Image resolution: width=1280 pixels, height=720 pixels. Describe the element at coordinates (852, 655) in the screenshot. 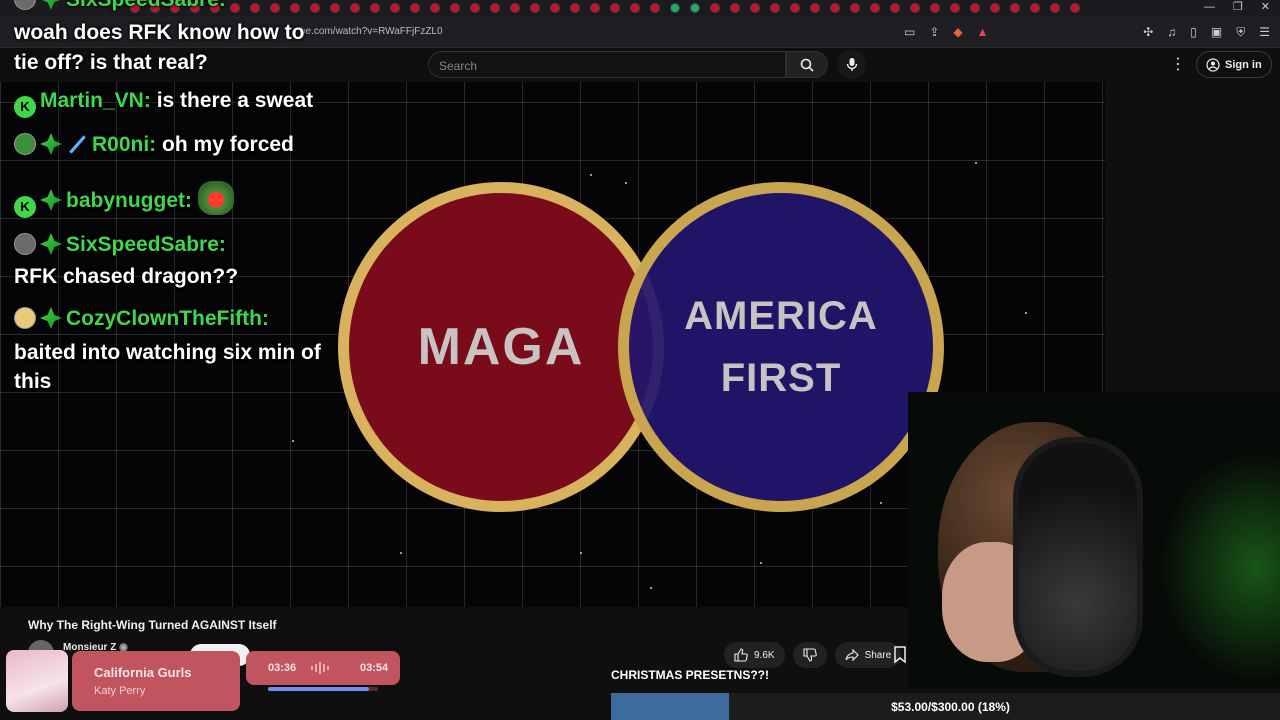

I see `share-icon` at that location.